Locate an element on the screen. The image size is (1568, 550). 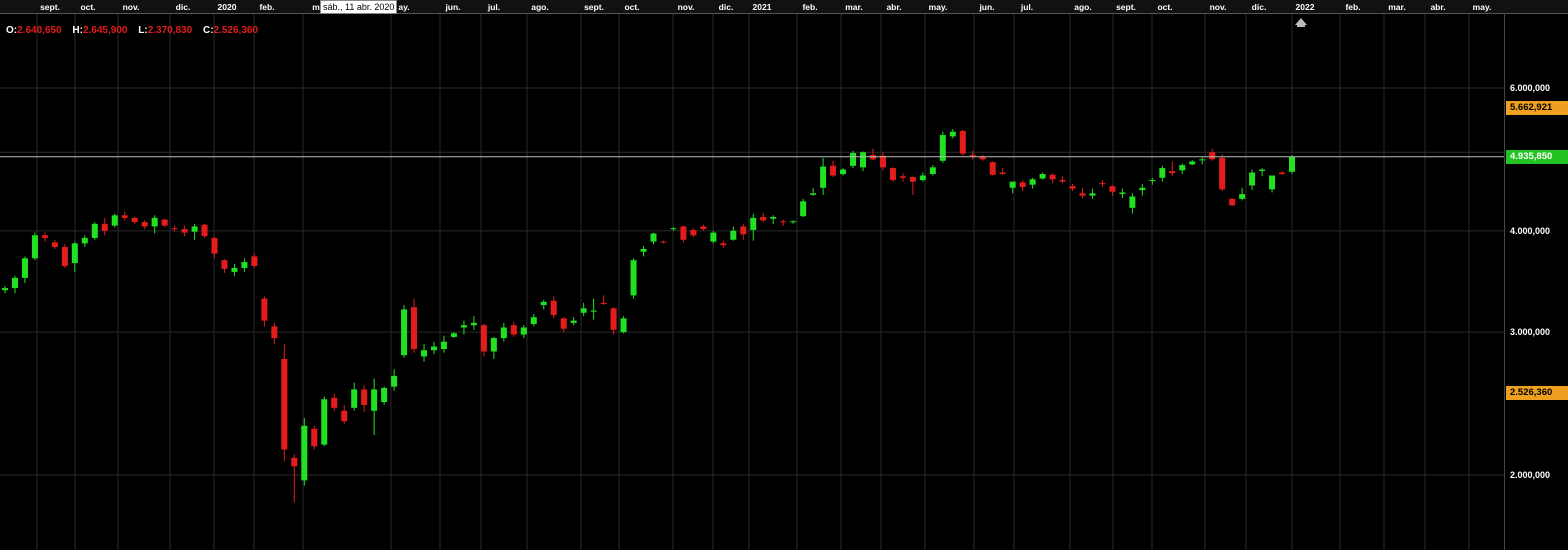
y-tick-label: 2.000,000 is located at coordinates (1530, 475).